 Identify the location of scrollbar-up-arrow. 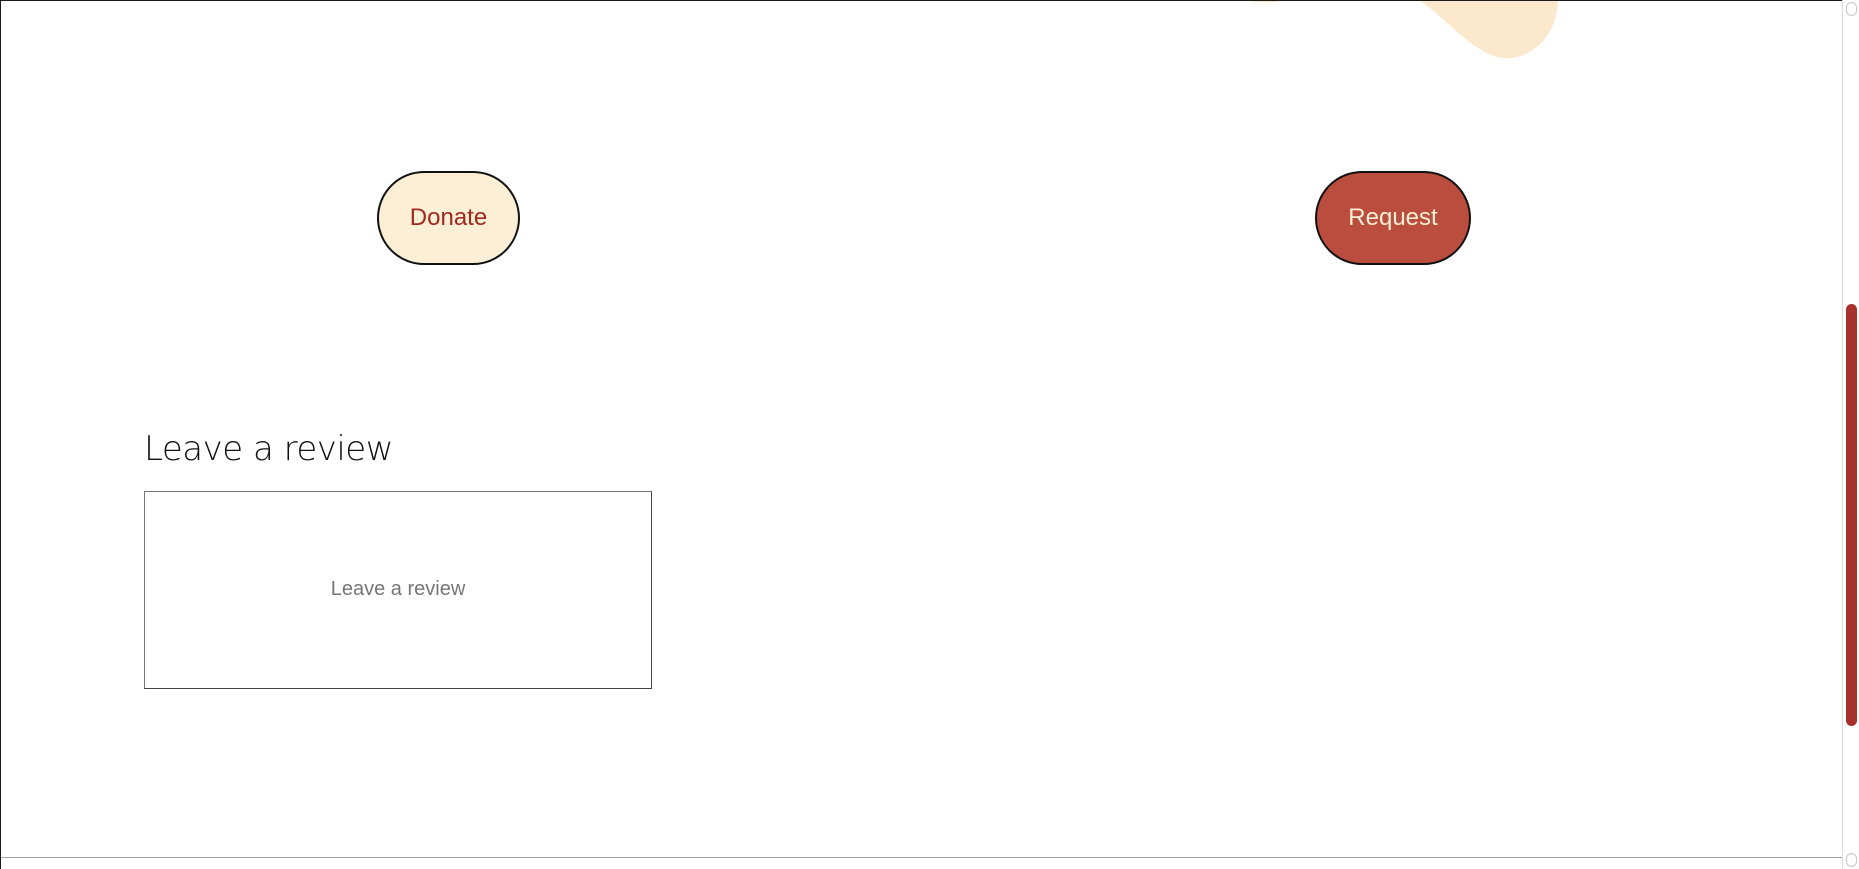
(1851, 9).